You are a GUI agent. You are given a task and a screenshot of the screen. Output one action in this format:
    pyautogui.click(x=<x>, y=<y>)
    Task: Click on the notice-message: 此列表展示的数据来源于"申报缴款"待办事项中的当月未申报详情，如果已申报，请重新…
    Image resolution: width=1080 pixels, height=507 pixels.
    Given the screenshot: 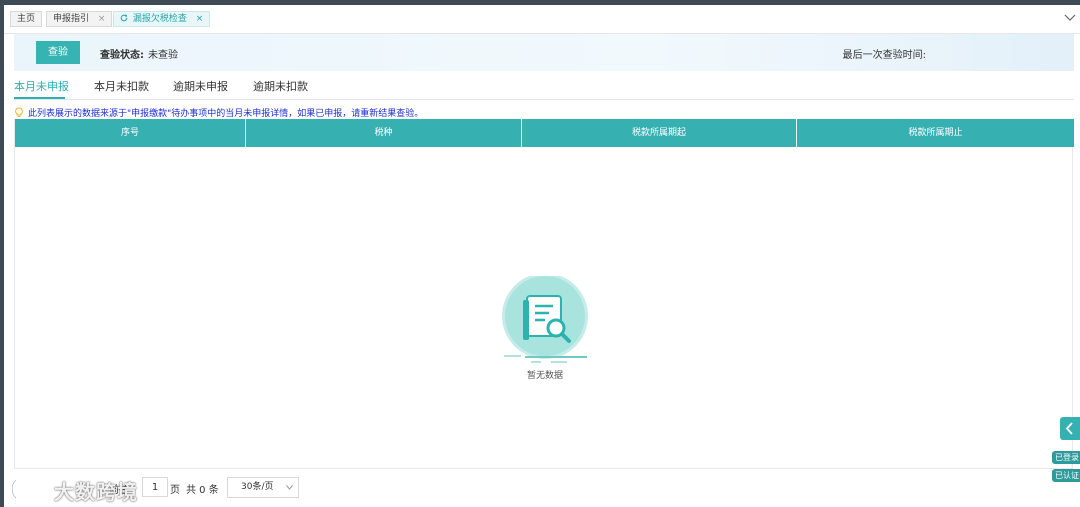 What is the action you would take?
    pyautogui.click(x=226, y=114)
    